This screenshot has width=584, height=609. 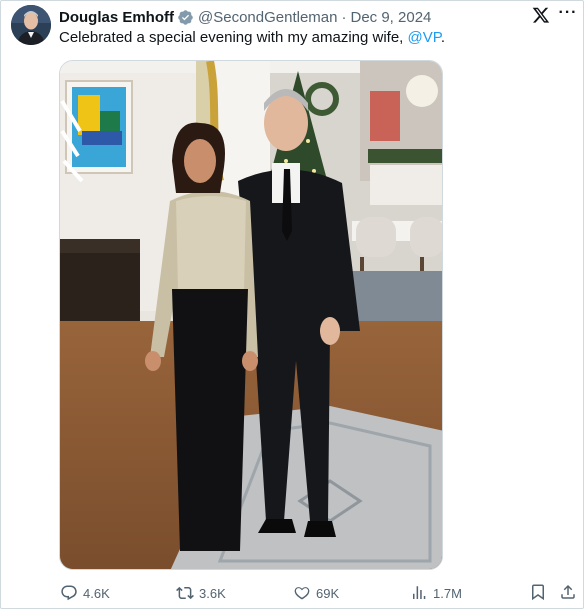 What do you see at coordinates (302, 593) in the screenshot?
I see `heart-icon` at bounding box center [302, 593].